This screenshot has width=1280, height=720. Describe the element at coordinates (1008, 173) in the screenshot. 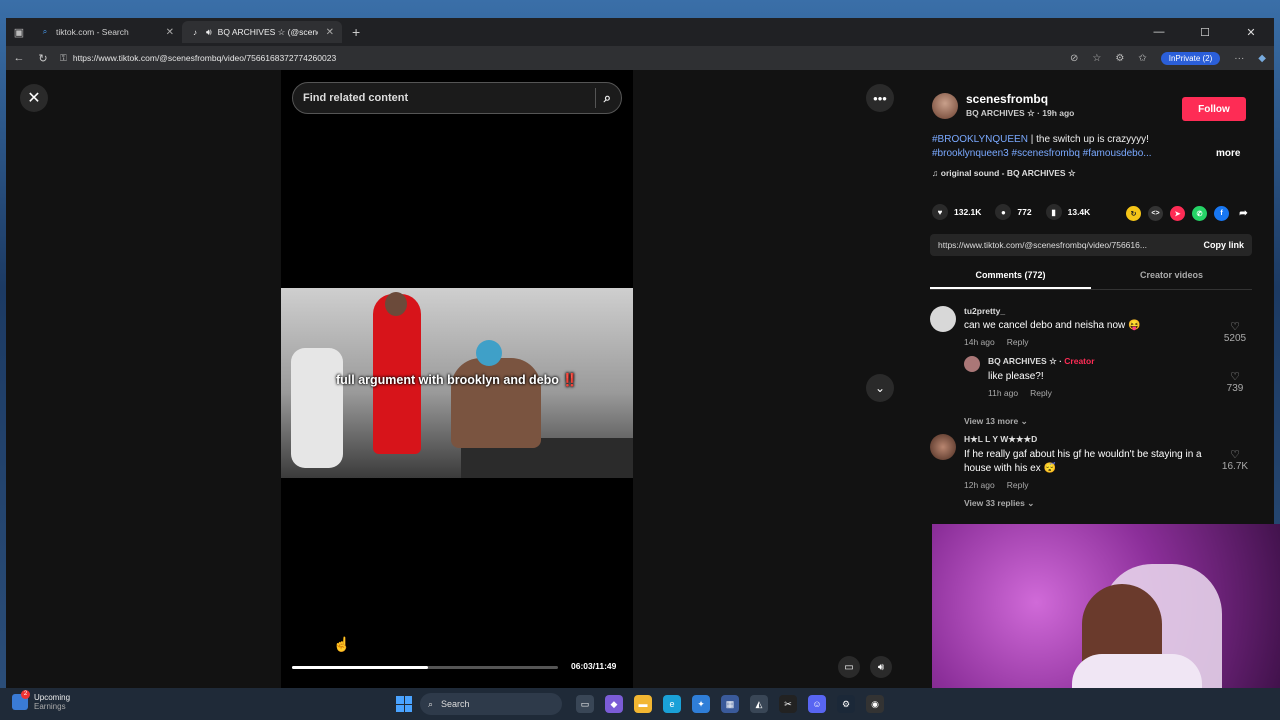

I see `sound-name: original sound - BQ ARCHIVES ☆` at that location.